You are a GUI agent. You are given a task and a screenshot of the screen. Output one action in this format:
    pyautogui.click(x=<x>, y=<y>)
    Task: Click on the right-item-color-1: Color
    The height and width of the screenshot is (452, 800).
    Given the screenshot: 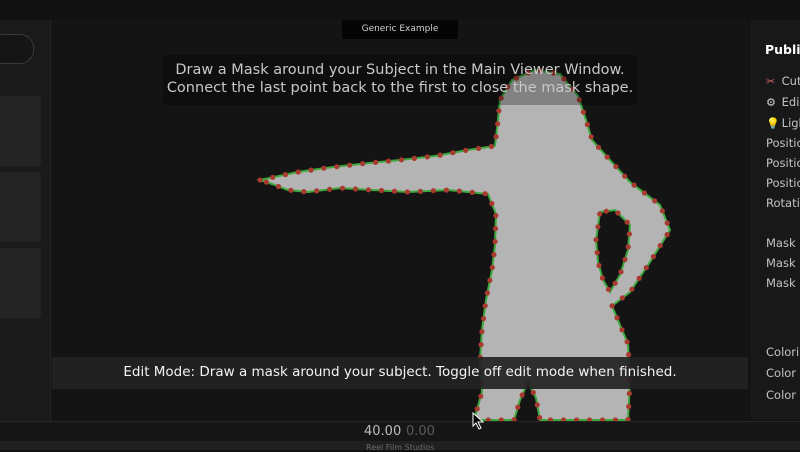 What is the action you would take?
    pyautogui.click(x=781, y=373)
    